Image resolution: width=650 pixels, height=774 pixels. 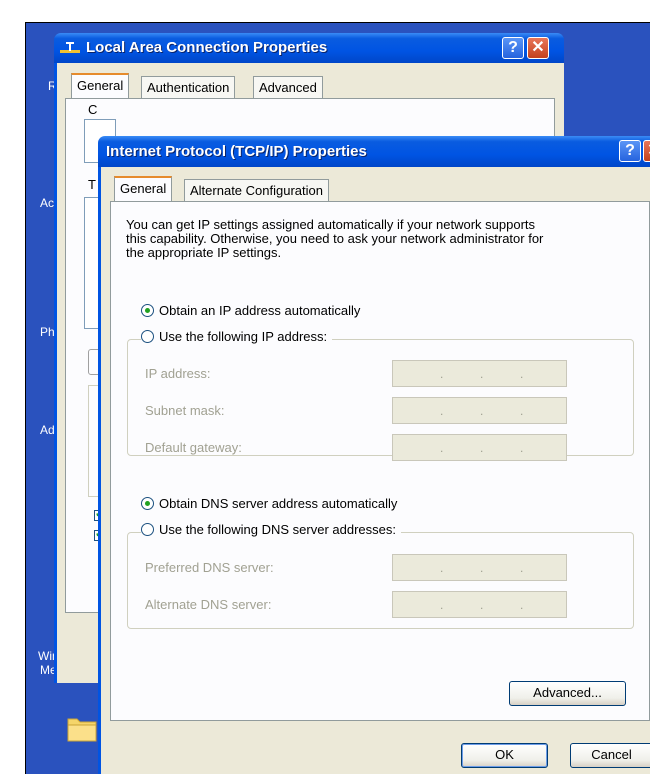 What do you see at coordinates (188, 87) in the screenshot?
I see `lan-tab-authentication: Authentication` at bounding box center [188, 87].